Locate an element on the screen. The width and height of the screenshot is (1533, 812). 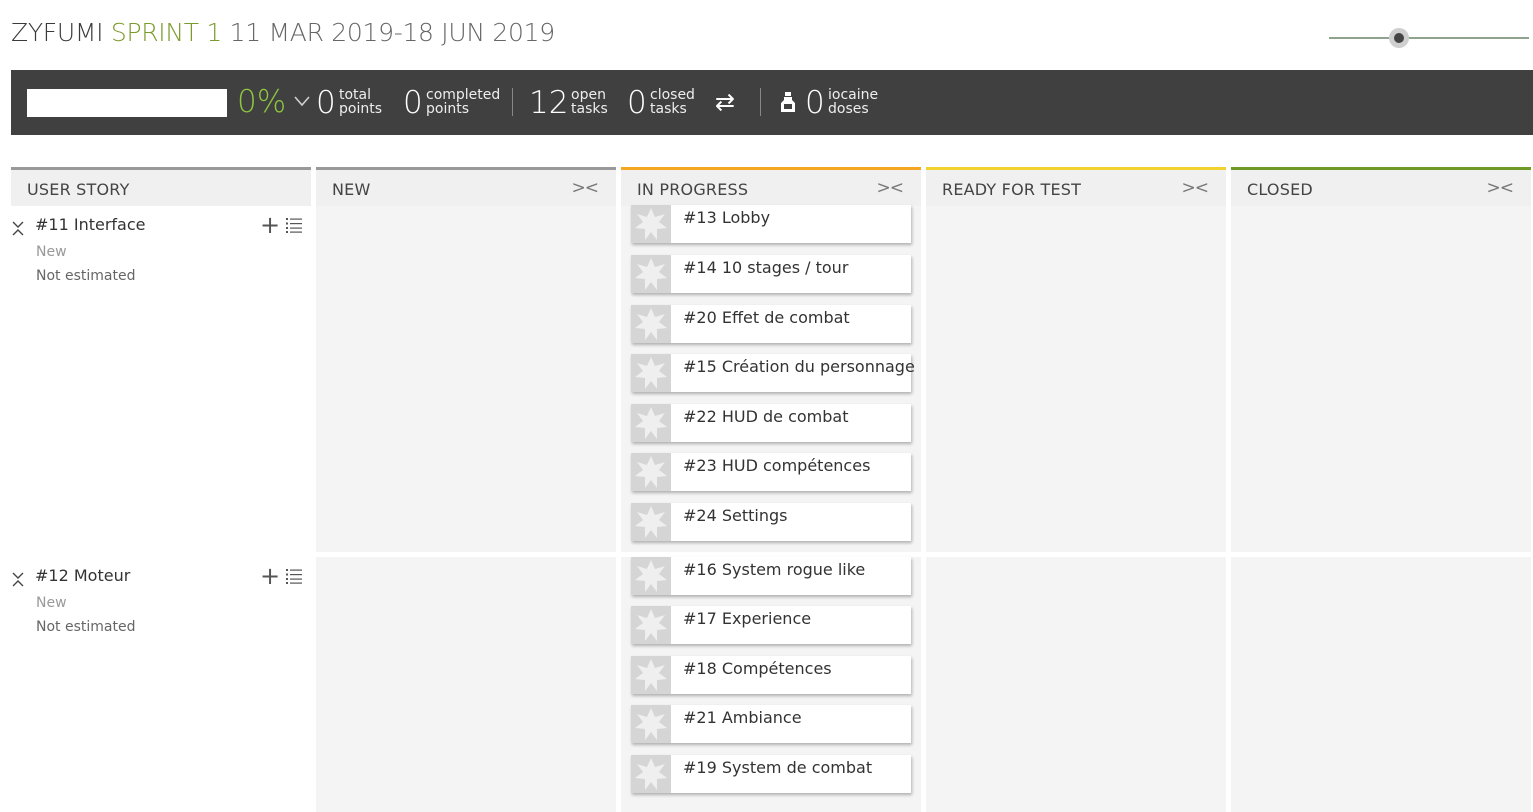
task-title: #20 Effet de combat is located at coordinates (766, 317).